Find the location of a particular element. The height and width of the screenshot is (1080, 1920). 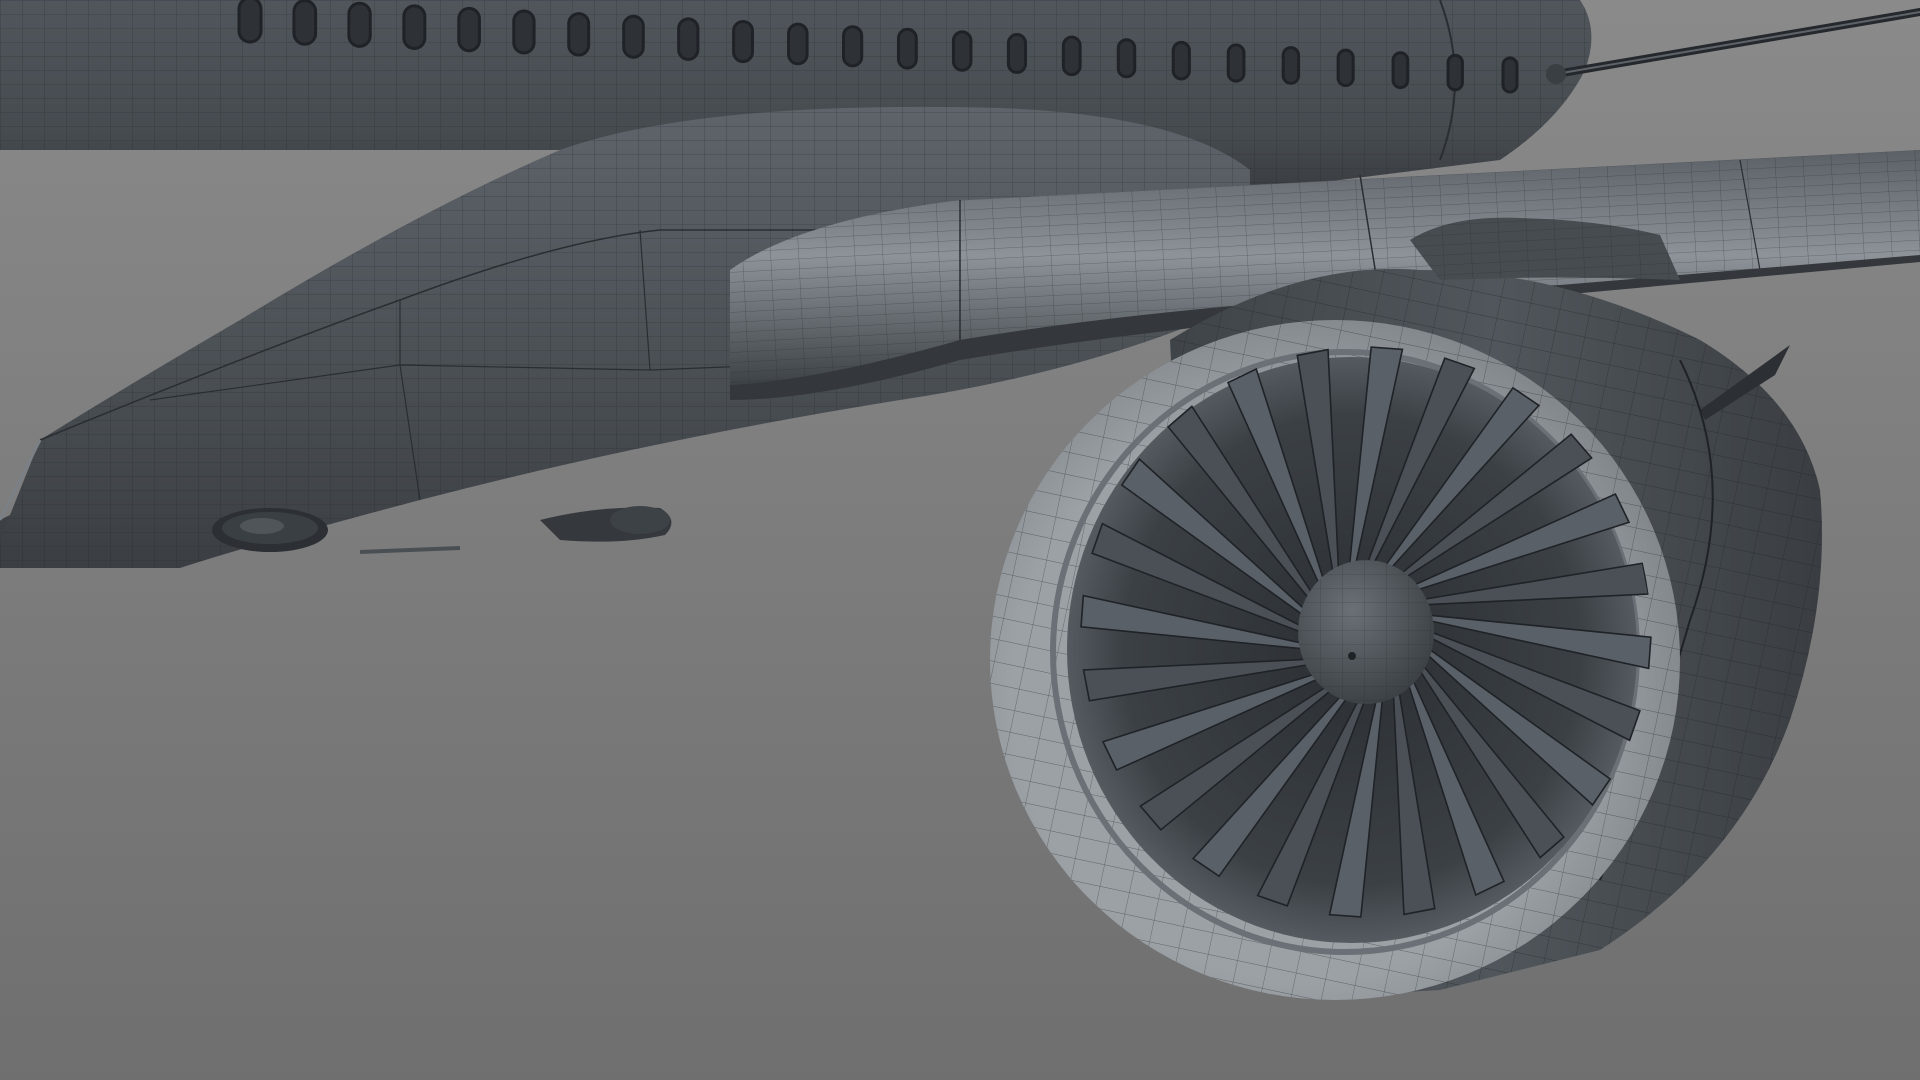

belly-light is located at coordinates (270, 530).